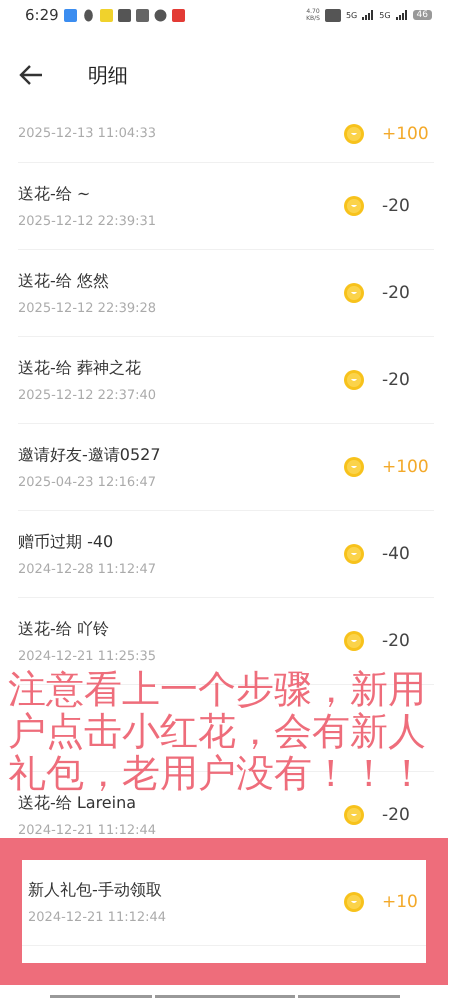 The width and height of the screenshot is (452, 1000). What do you see at coordinates (88, 395) in the screenshot?
I see `record-date: 2025-12-12 22:37:40` at bounding box center [88, 395].